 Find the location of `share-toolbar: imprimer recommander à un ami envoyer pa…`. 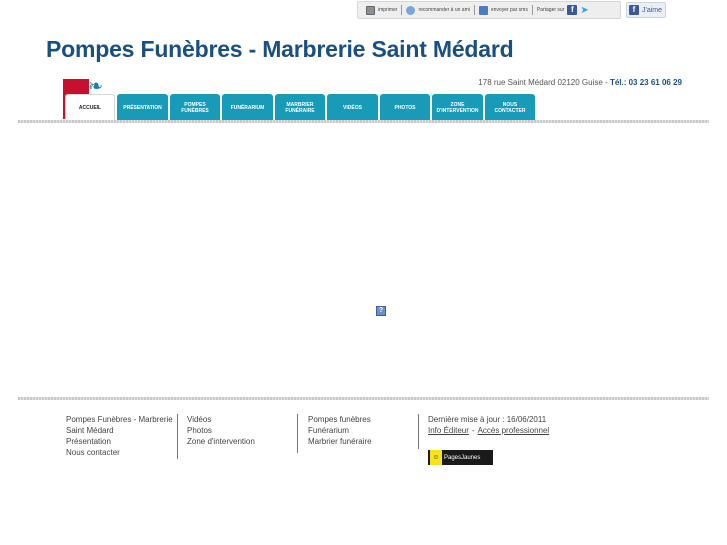

share-toolbar: imprimer recommander à un ami envoyer pa… is located at coordinates (489, 10).